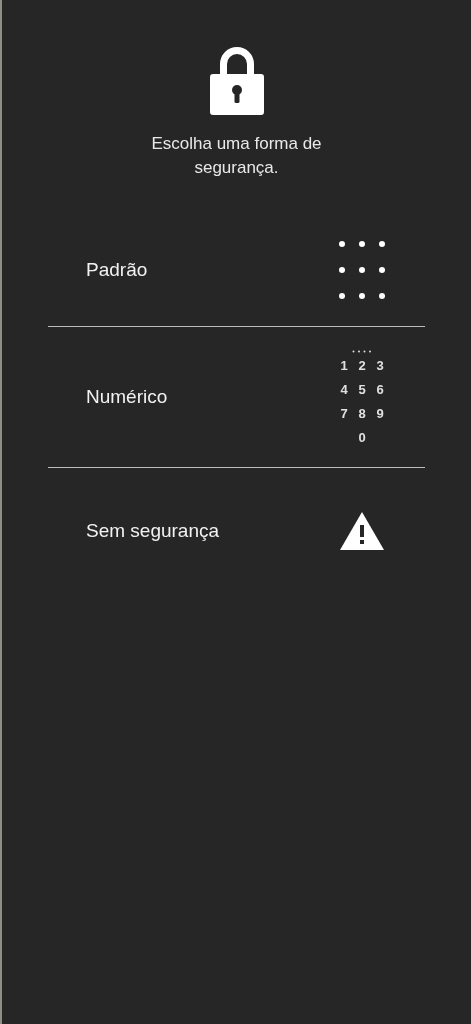 This screenshot has height=1024, width=471. What do you see at coordinates (153, 531) in the screenshot?
I see `option-label: Sem segurança` at bounding box center [153, 531].